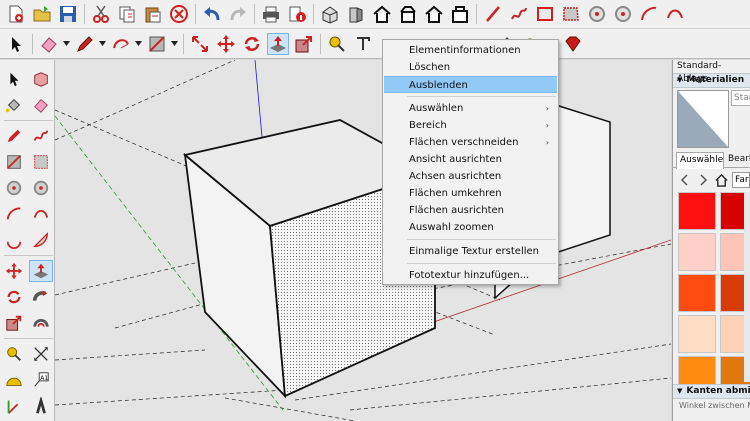 The height and width of the screenshot is (421, 750). Describe the element at coordinates (101, 14) in the screenshot. I see `cut-icon` at that location.